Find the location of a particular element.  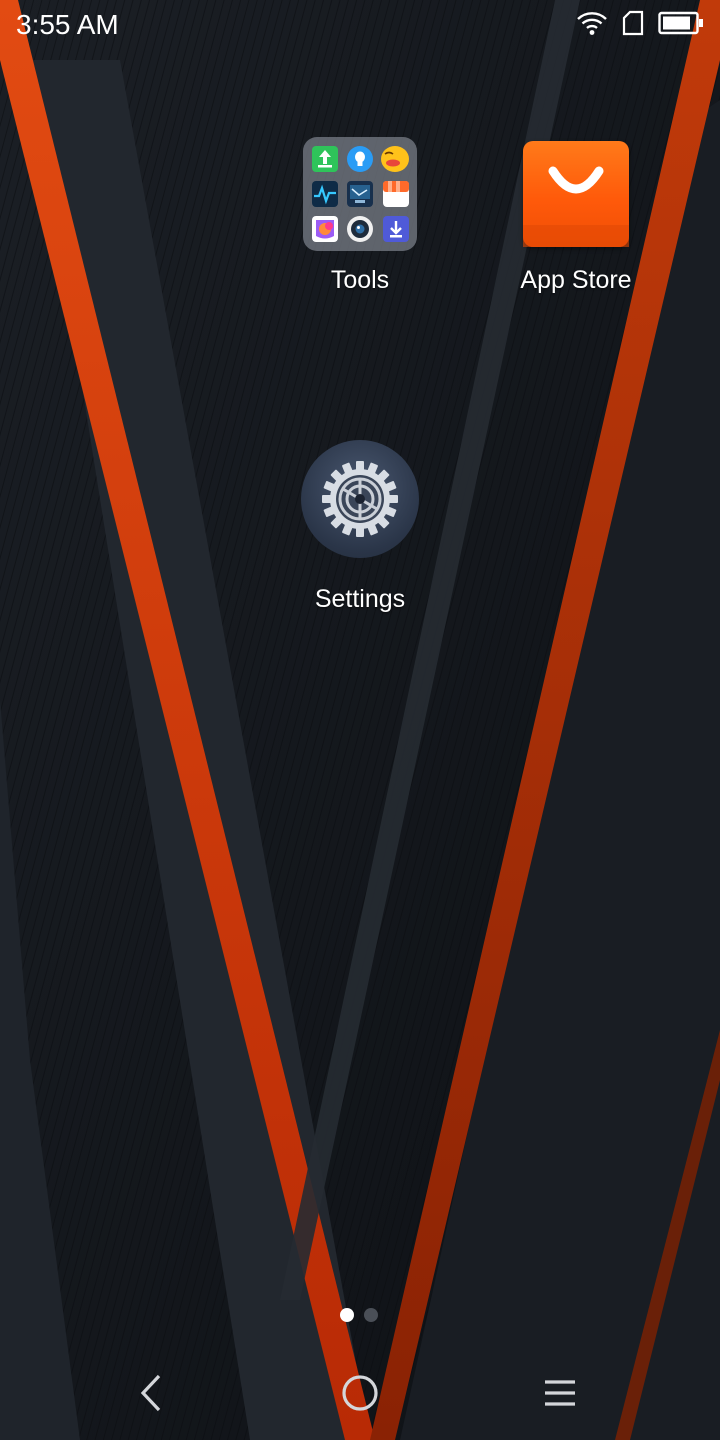

home-icon is located at coordinates (360, 1395).